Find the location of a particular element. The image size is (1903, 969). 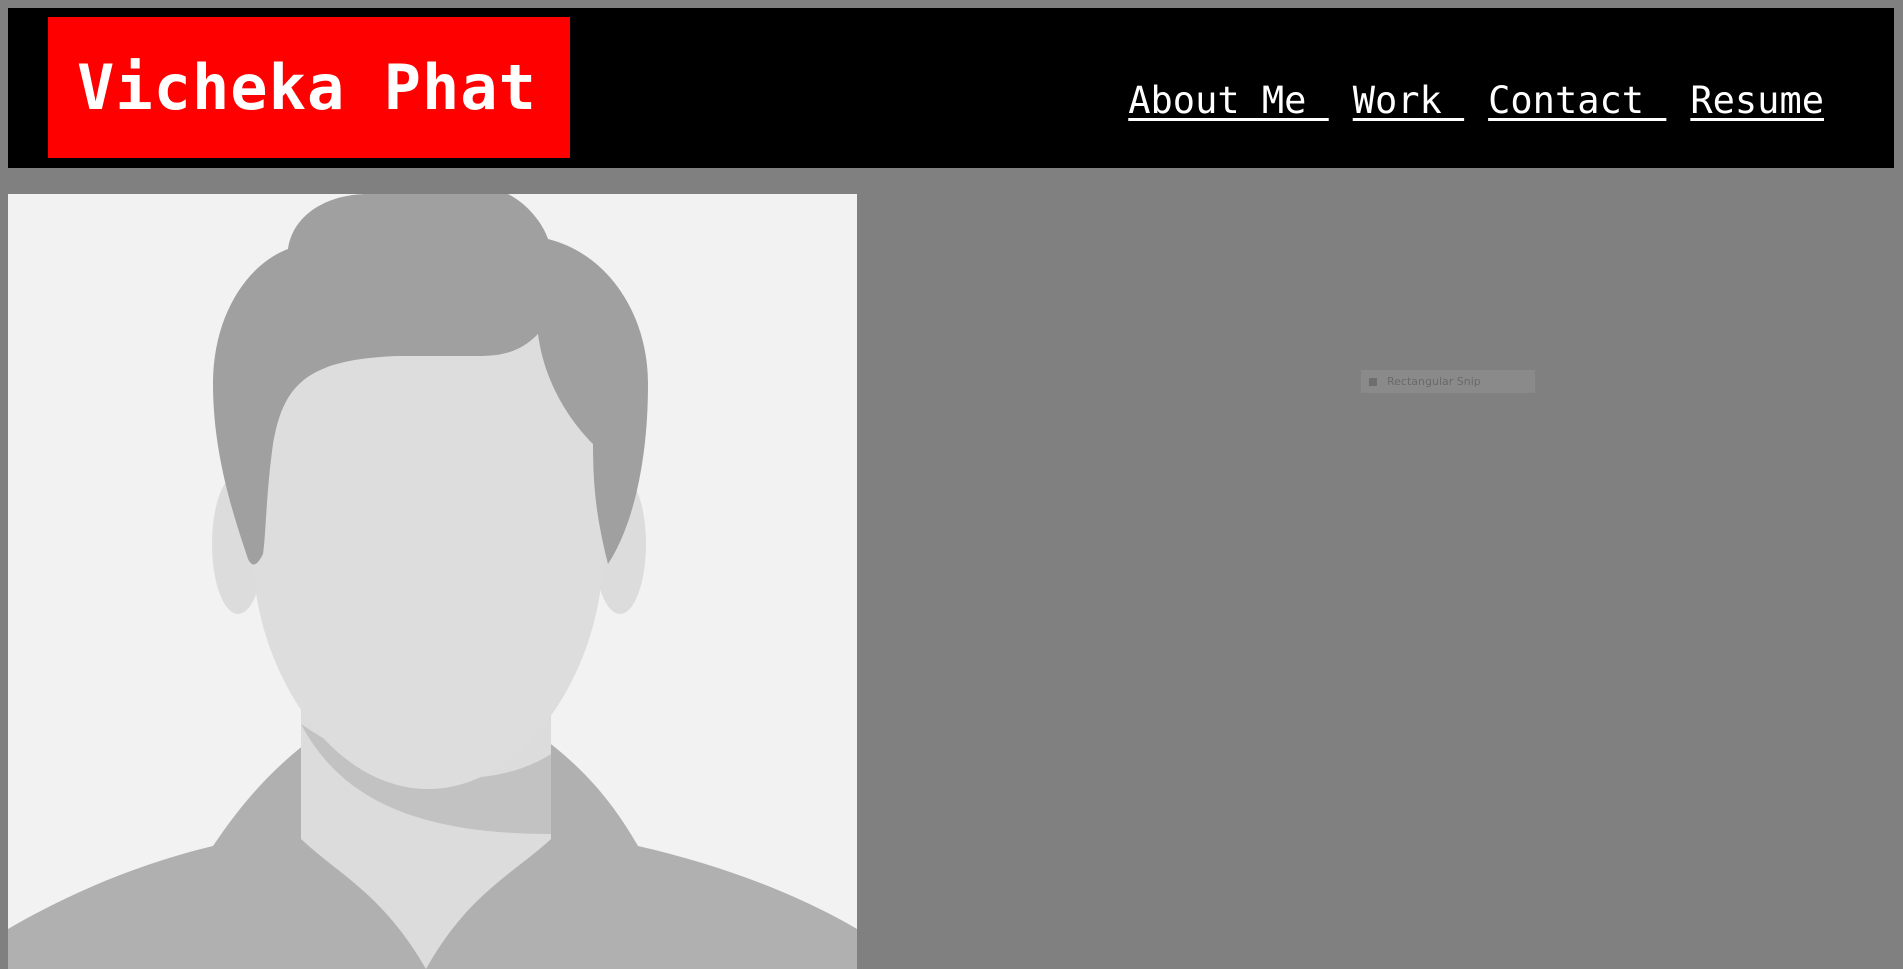

snip-tooltip: Rectangular Snip is located at coordinates (1448, 381).